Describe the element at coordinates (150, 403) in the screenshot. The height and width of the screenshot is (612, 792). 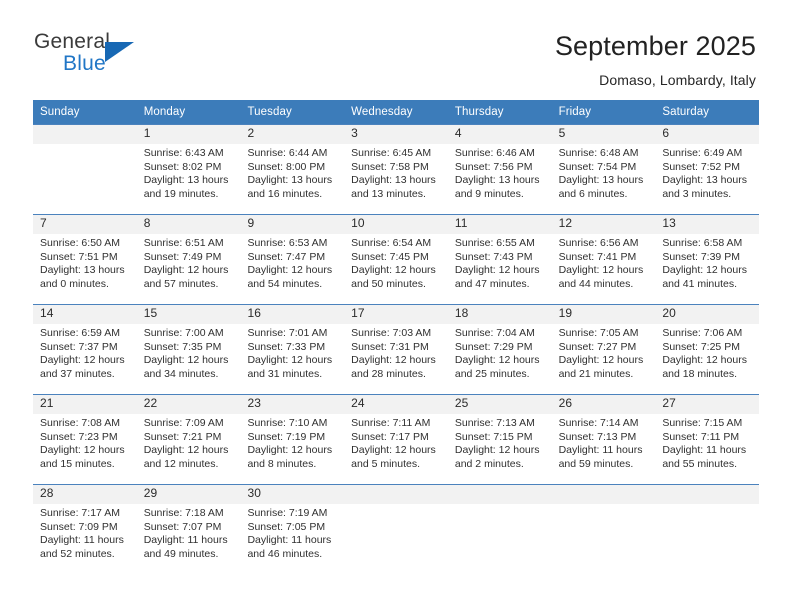
I see `day-number: 22` at that location.